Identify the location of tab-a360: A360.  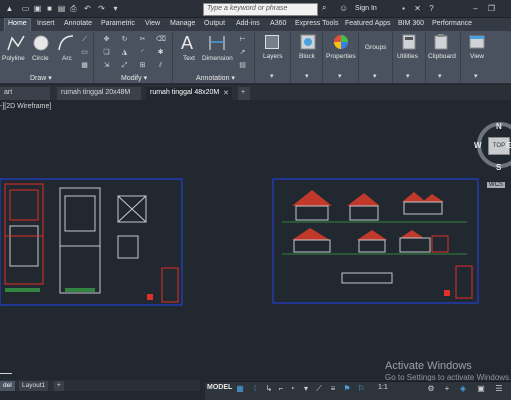
(278, 23).